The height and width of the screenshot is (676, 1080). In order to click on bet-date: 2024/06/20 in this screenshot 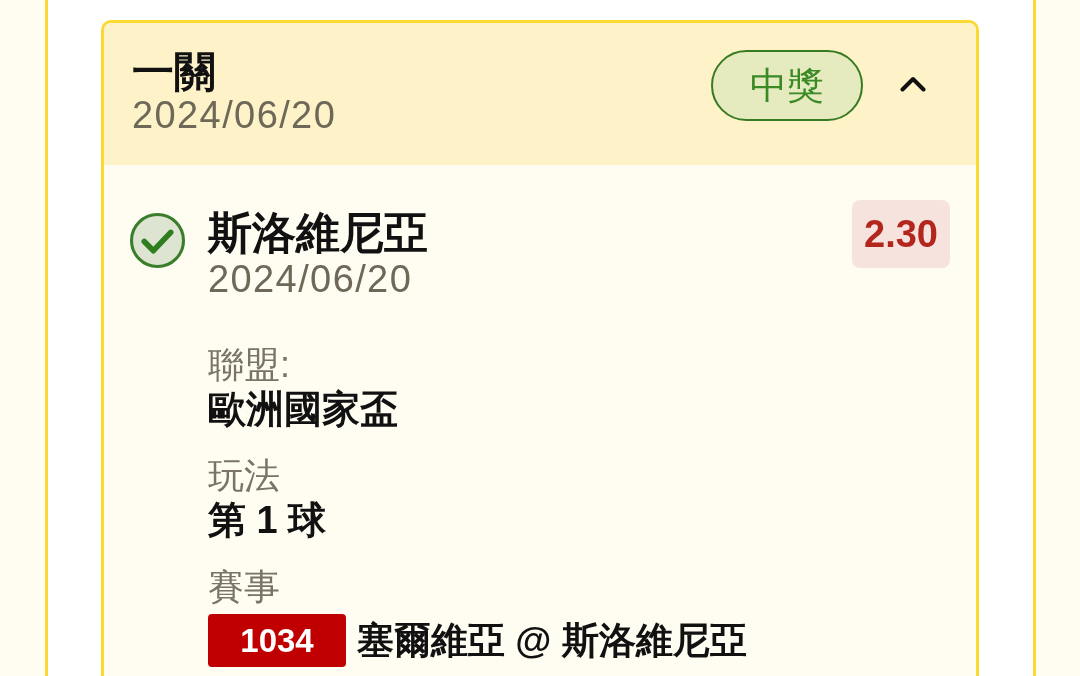, I will do `click(234, 115)`.